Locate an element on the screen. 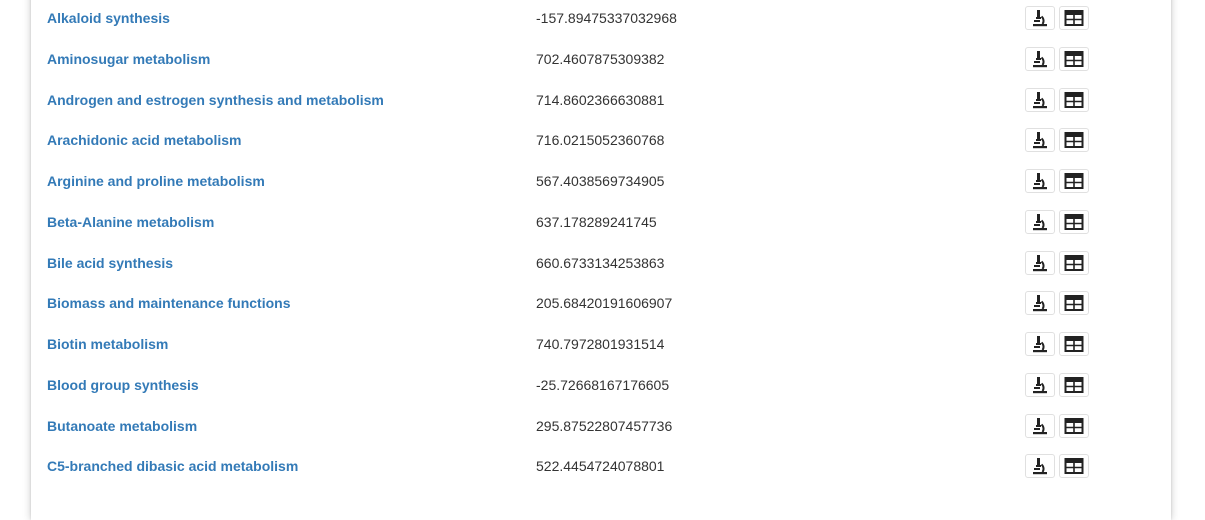  pathway-link: Butanoate metabolism is located at coordinates (122, 426).